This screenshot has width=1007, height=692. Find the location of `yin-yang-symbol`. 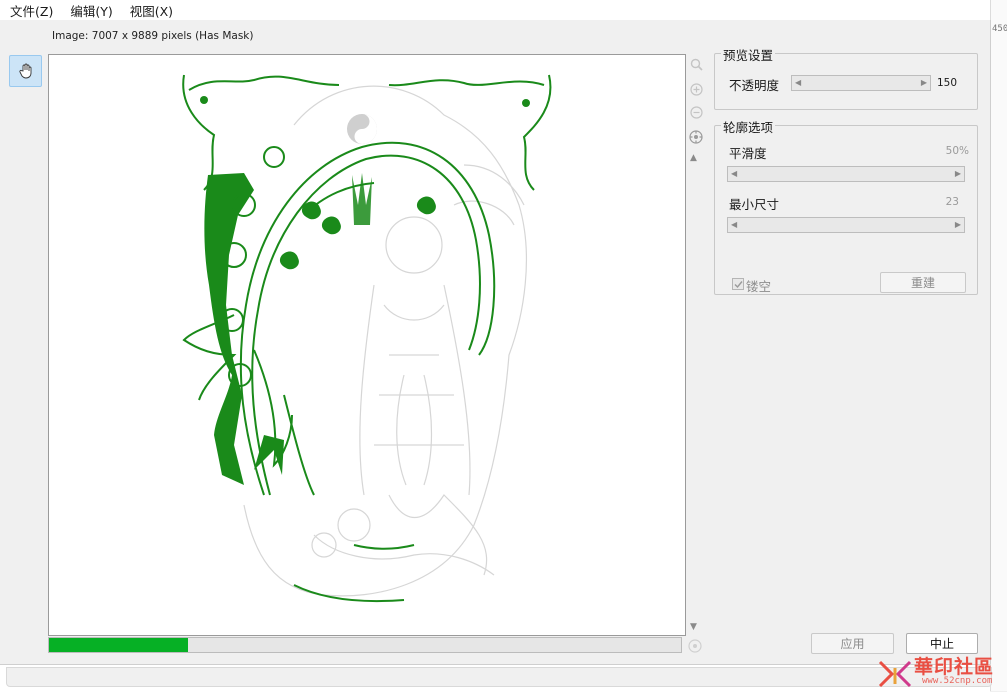

yin-yang-symbol is located at coordinates (362, 129).